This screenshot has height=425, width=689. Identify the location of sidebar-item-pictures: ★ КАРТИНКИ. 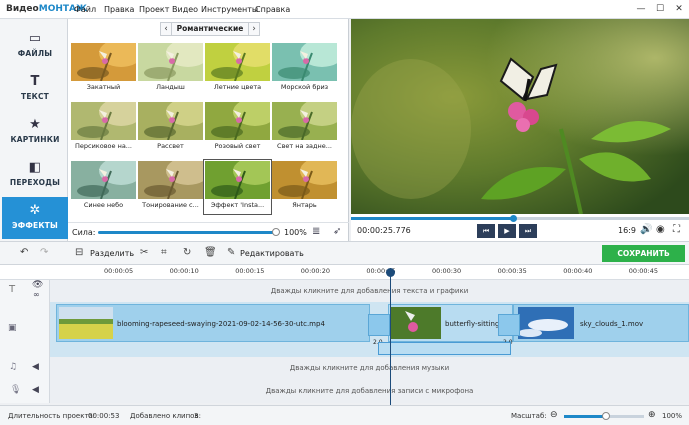
(35, 132).